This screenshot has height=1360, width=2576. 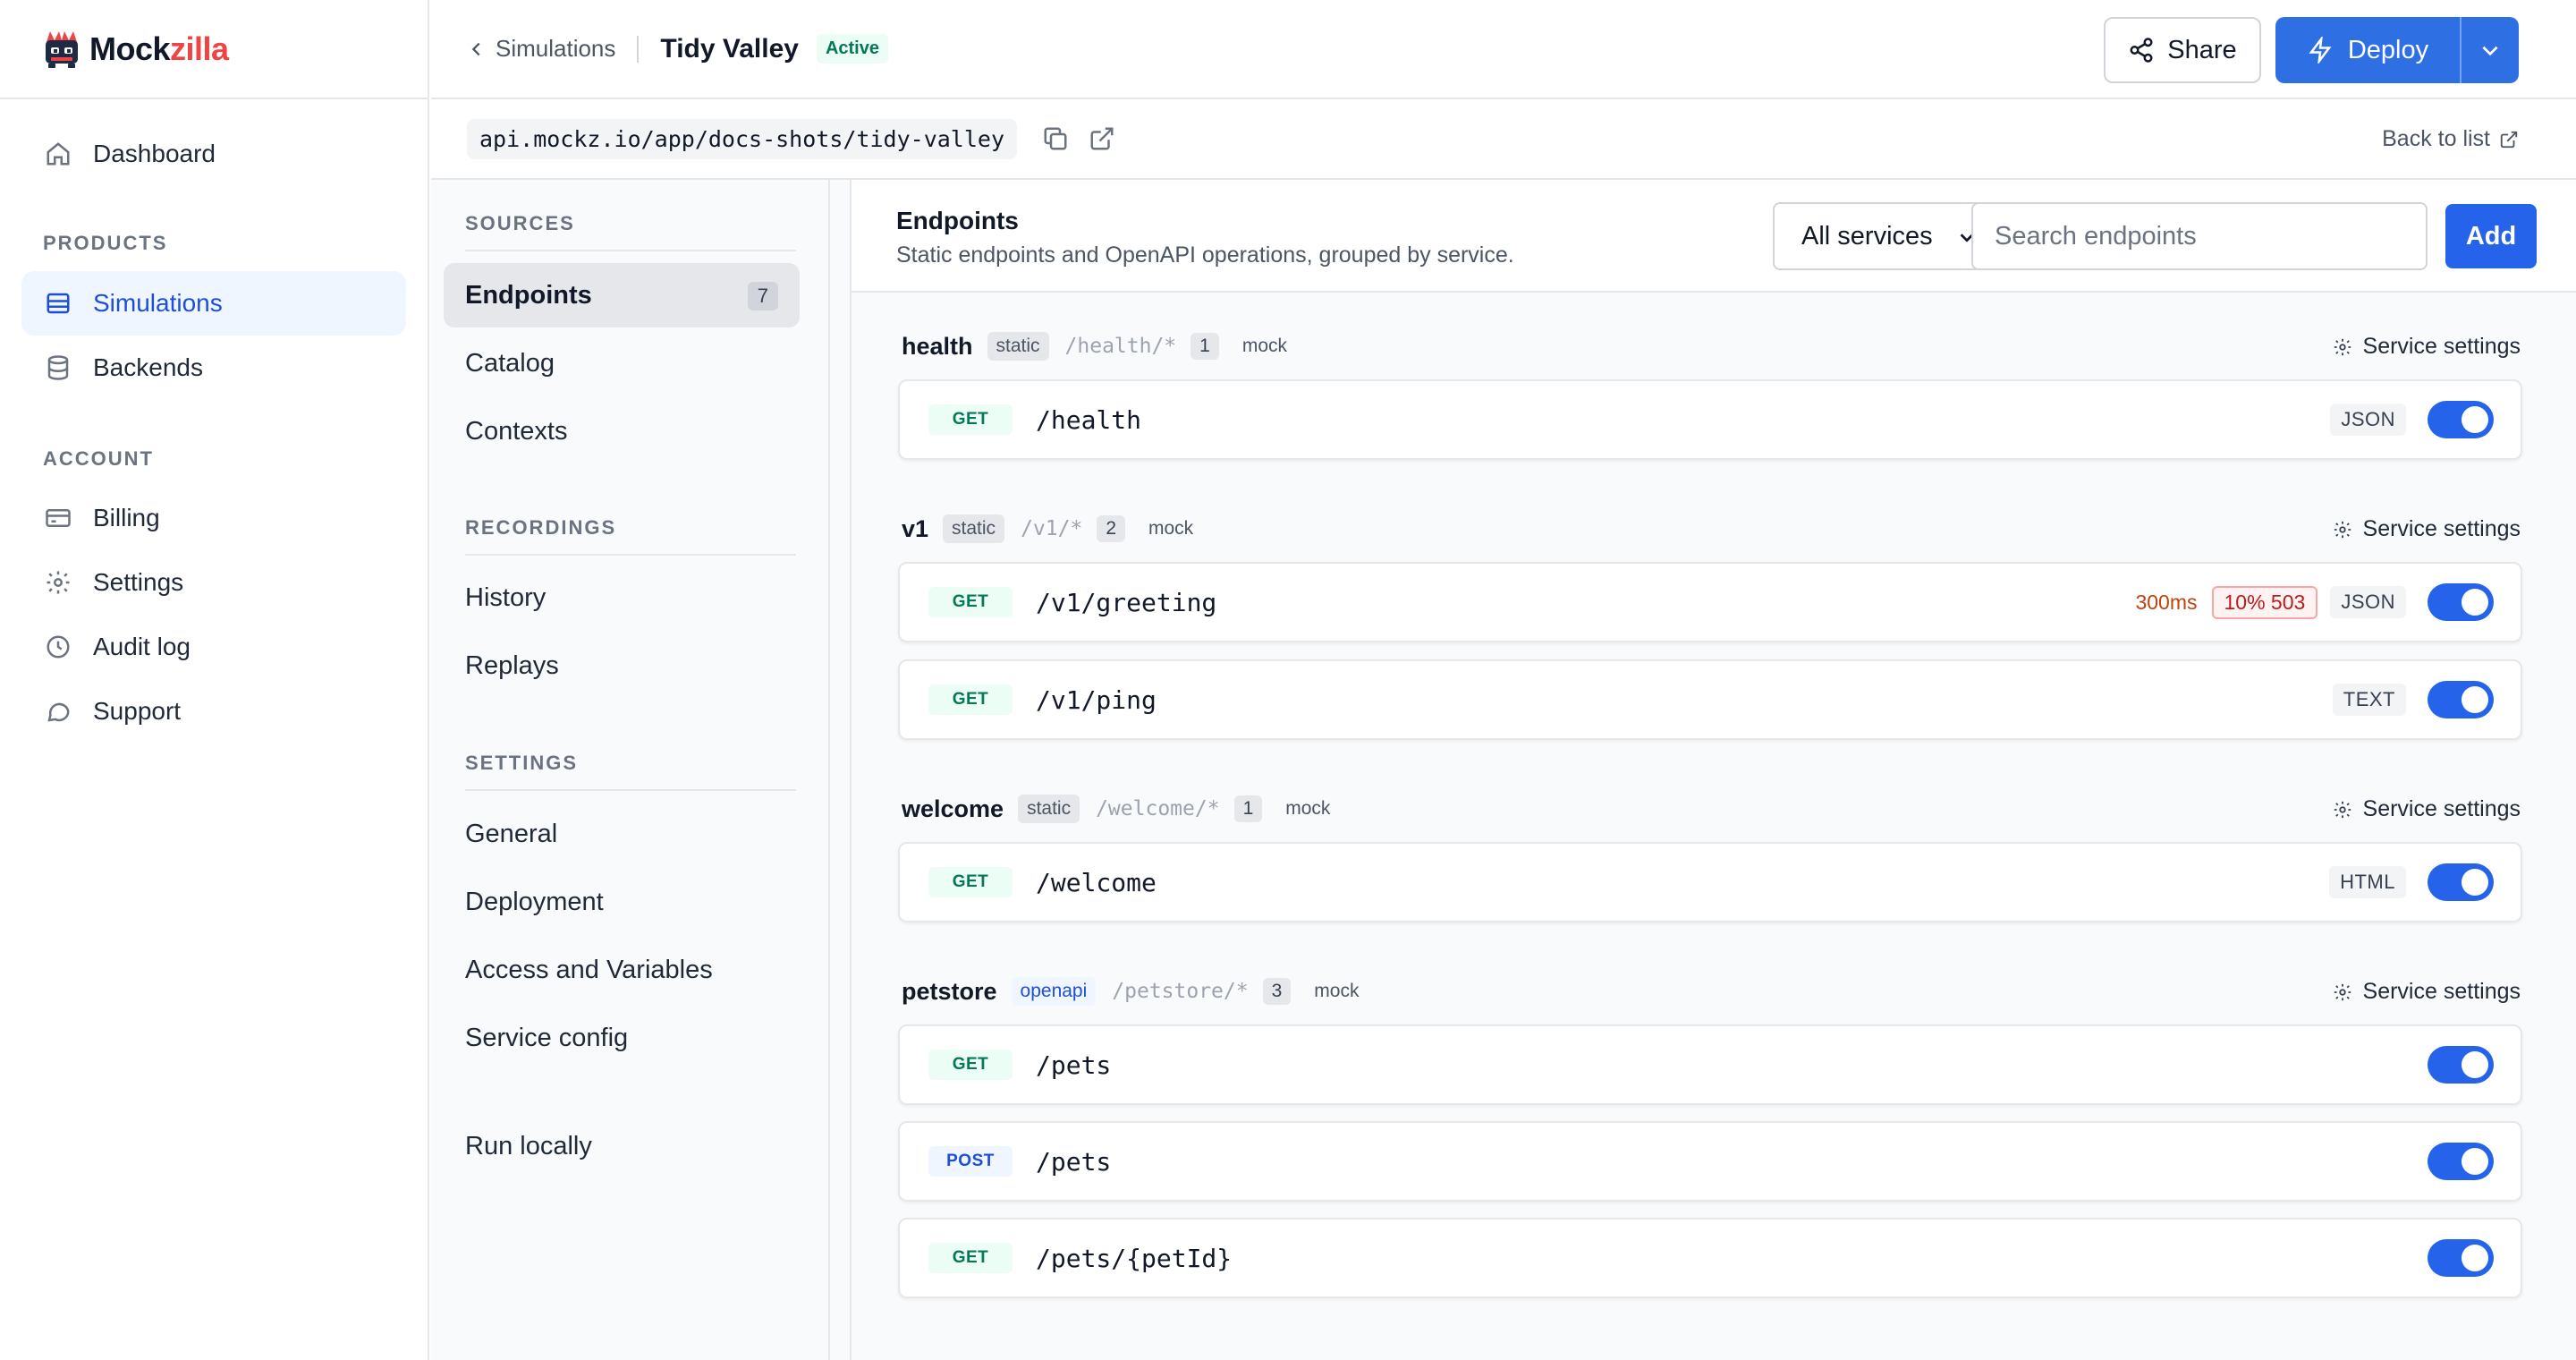 I want to click on breadcrumb-back-link: Simulations, so click(x=541, y=49).